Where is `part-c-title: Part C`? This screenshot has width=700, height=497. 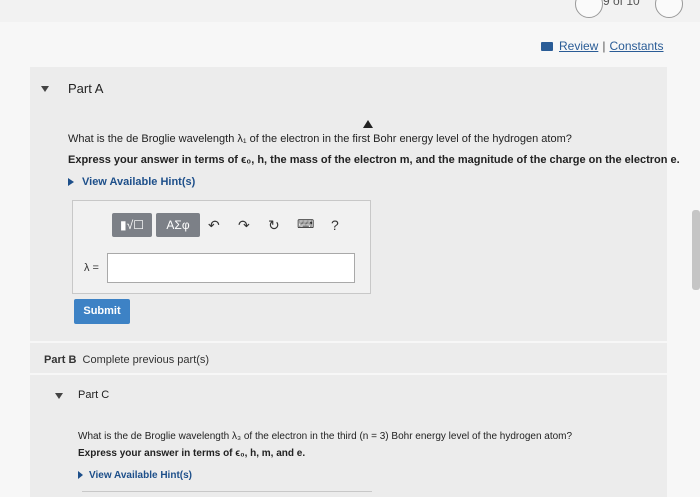 part-c-title: Part C is located at coordinates (94, 395).